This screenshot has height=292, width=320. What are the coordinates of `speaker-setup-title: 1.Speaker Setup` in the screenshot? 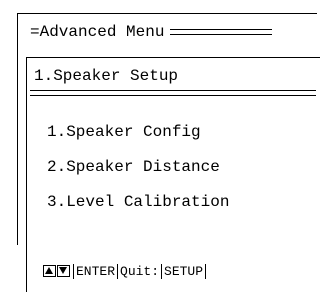 It's located at (106, 76).